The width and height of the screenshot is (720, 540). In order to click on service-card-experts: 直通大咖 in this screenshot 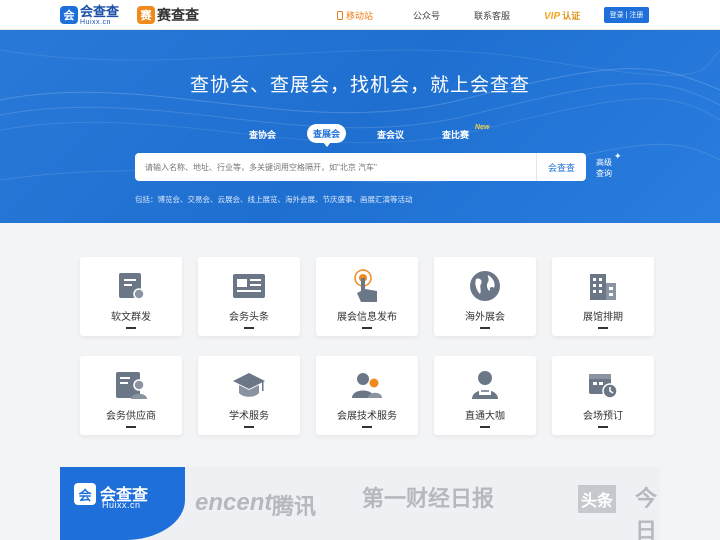, I will do `click(485, 395)`.